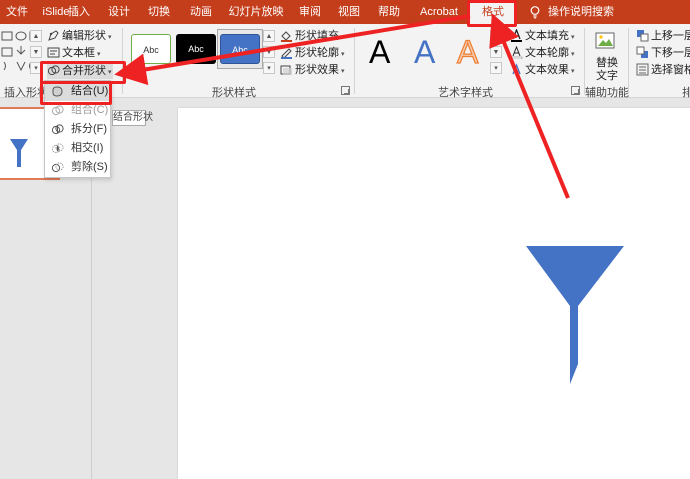 This screenshot has width=690, height=479. I want to click on wordart-style-orange-outline: A, so click(467, 52).